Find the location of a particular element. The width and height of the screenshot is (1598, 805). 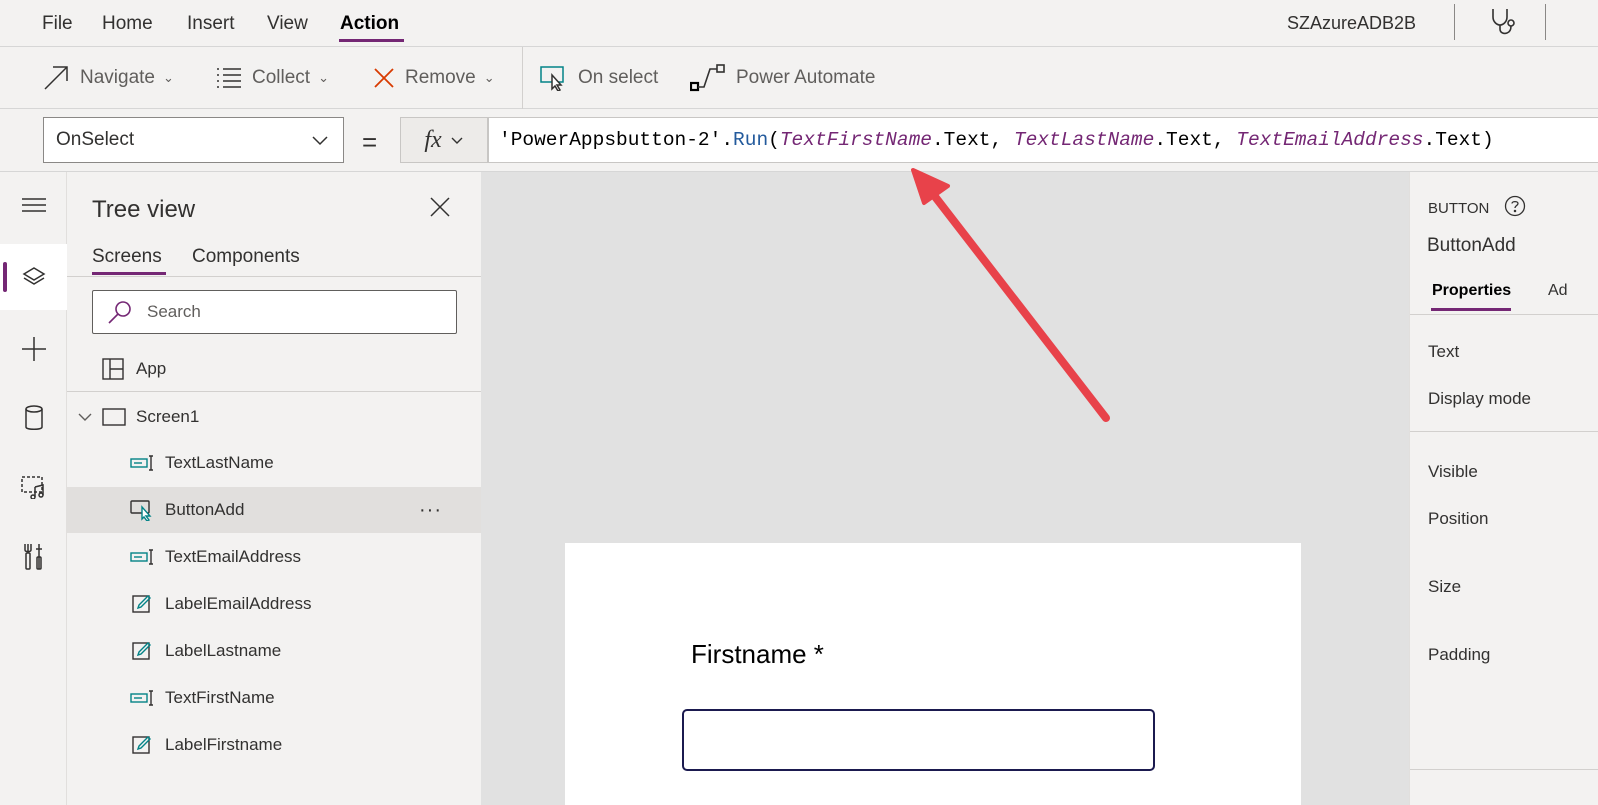

button-icon is located at coordinates (142, 510).